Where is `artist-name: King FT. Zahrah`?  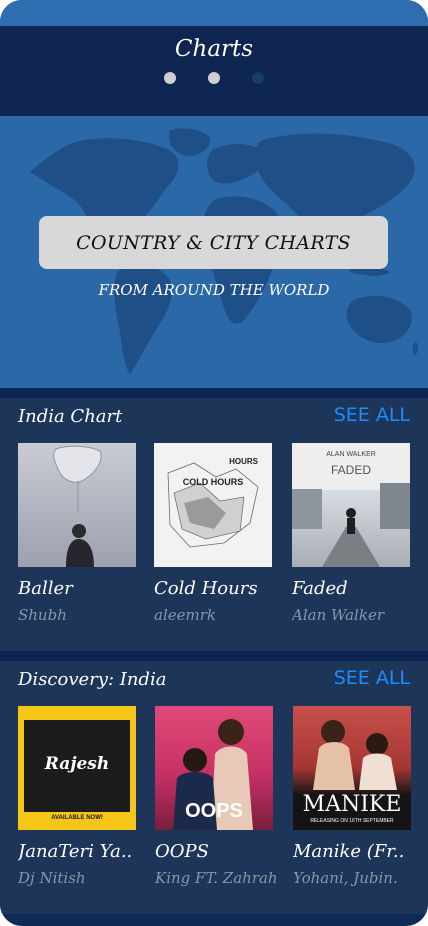 artist-name: King FT. Zahrah is located at coordinates (216, 878).